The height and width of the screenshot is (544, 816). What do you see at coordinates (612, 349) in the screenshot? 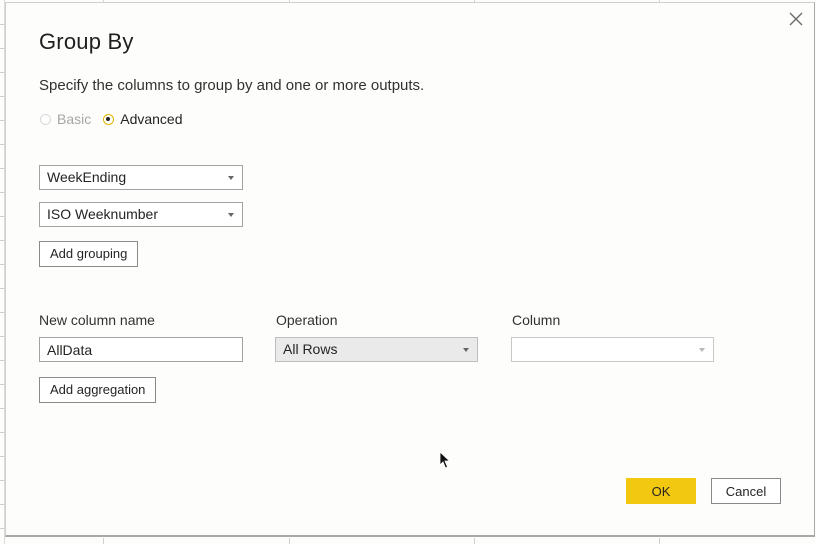
I see `column-select` at bounding box center [612, 349].